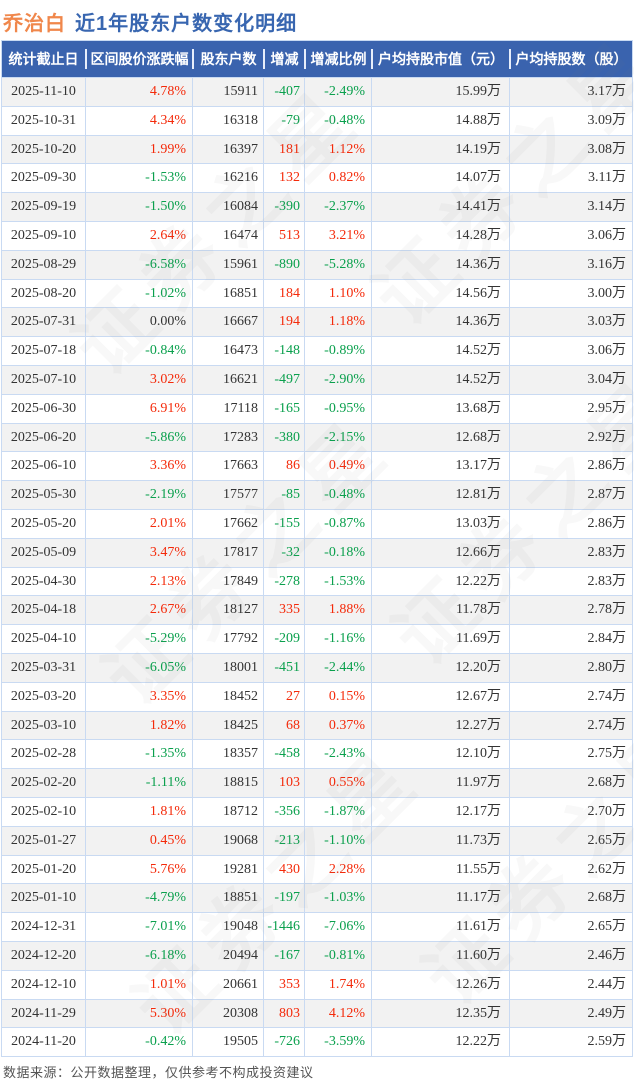 Image resolution: width=634 pixels, height=1086 pixels. I want to click on cell-avg-value: 14.88万, so click(440, 120).